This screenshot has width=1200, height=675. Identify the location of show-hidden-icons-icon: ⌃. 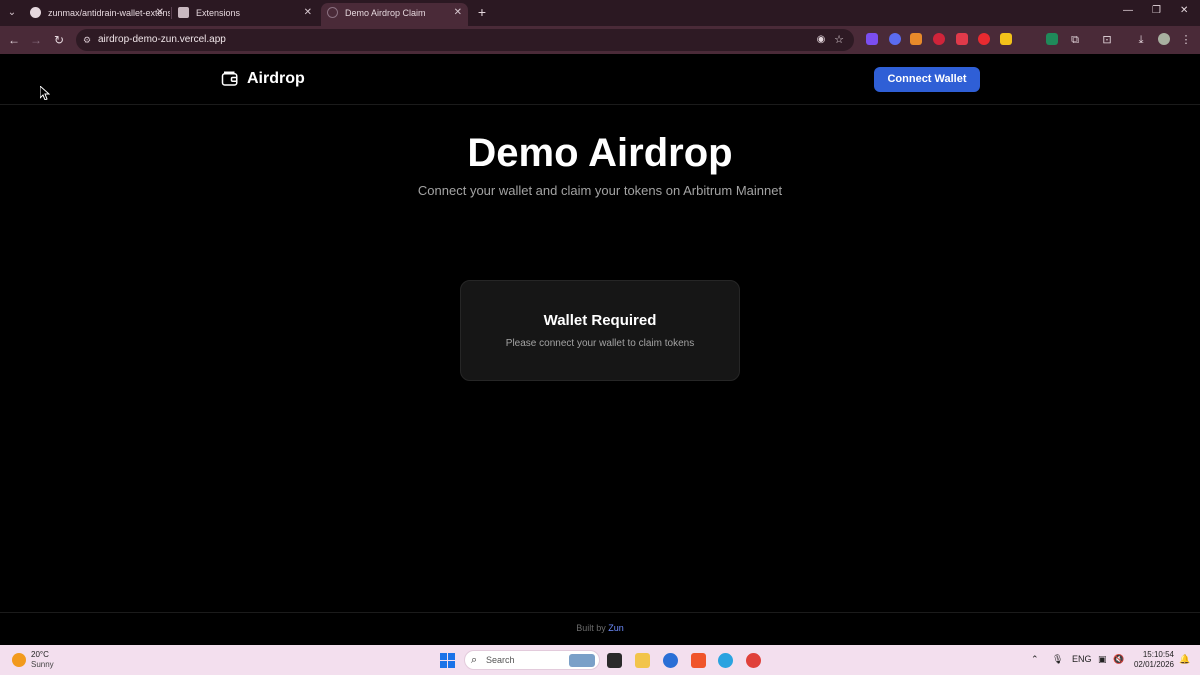
(1035, 659).